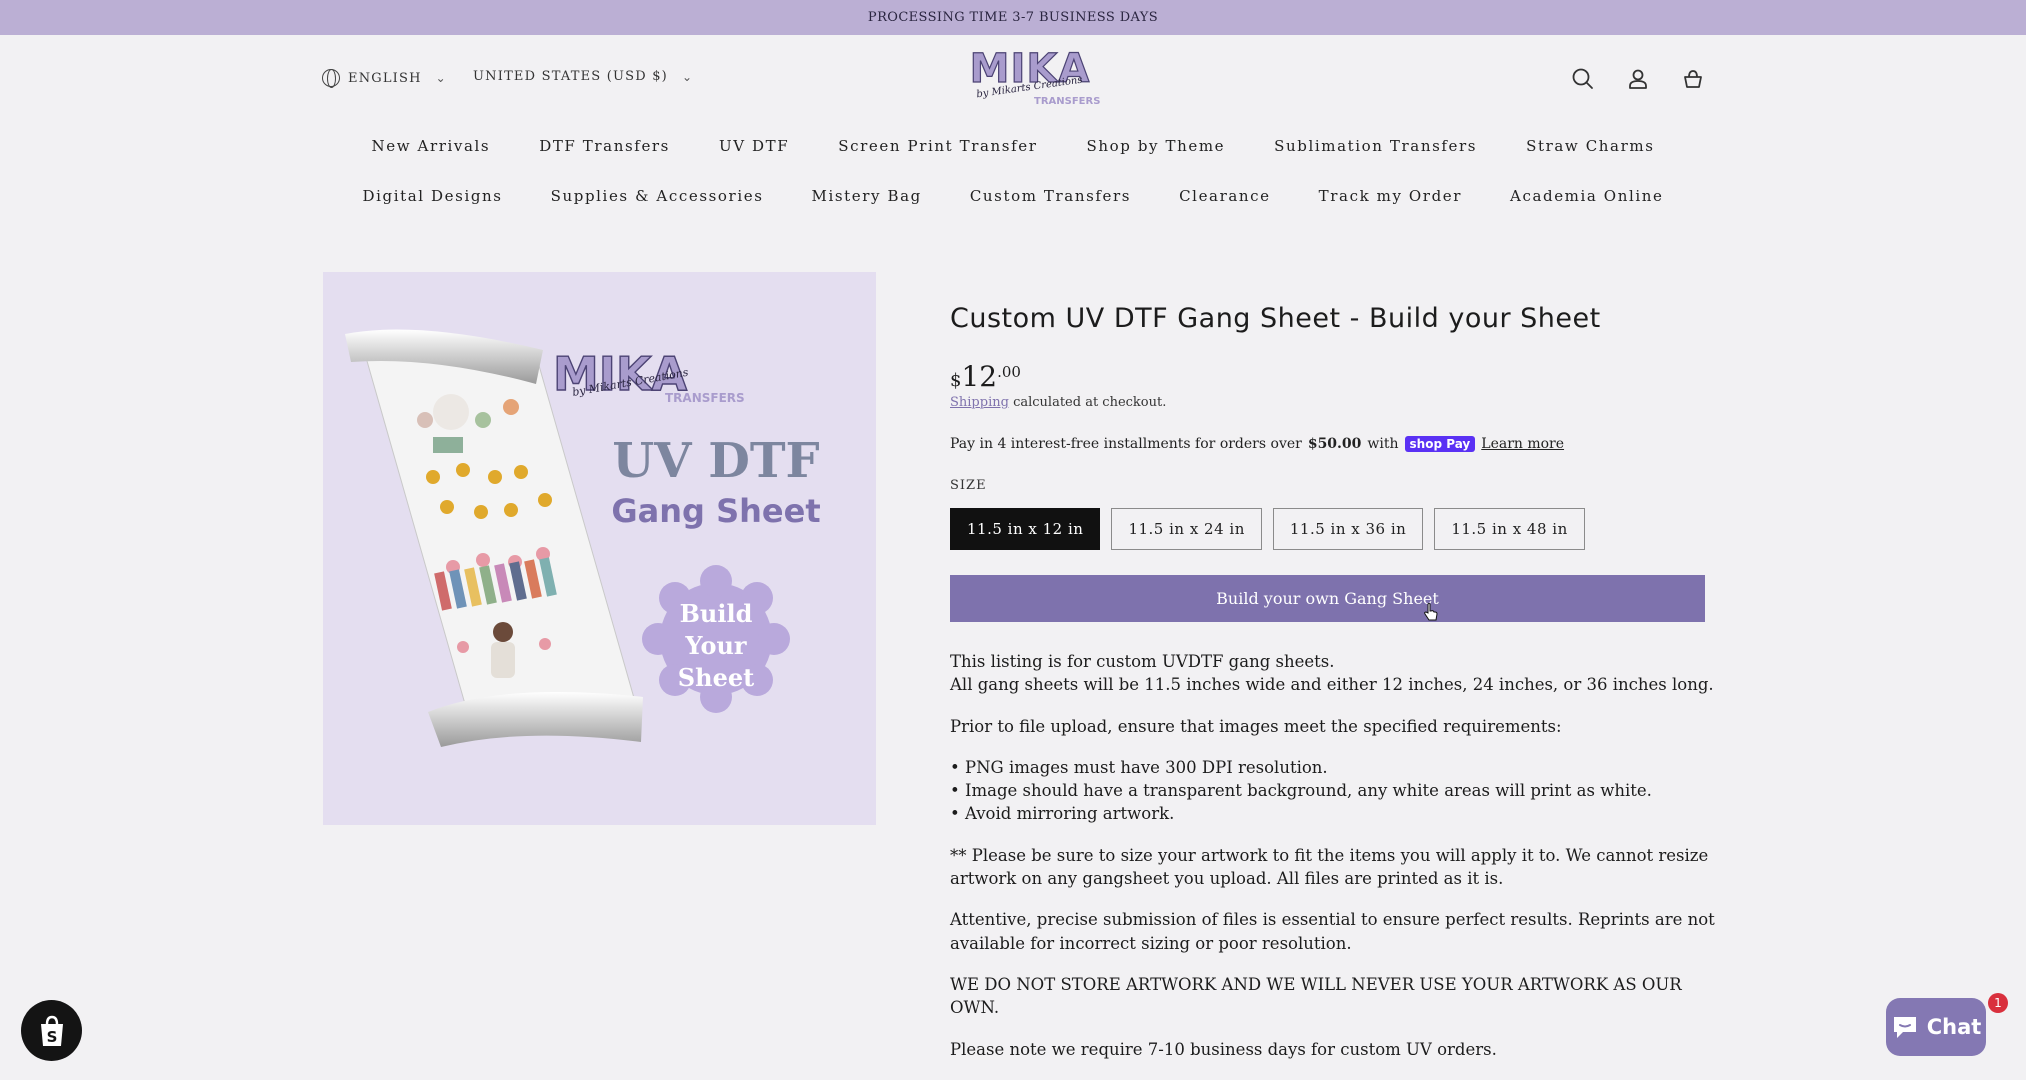  I want to click on shipping-text: calculated at checkout., so click(1087, 402).